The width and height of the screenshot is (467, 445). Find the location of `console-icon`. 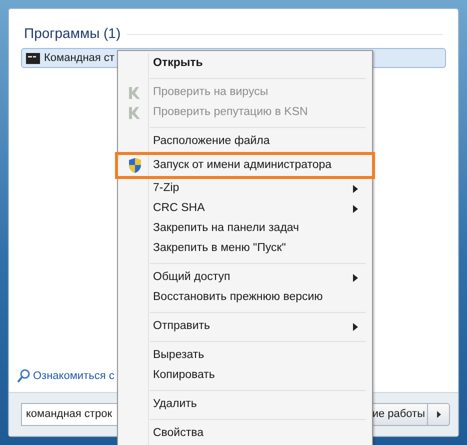

console-icon is located at coordinates (33, 58).